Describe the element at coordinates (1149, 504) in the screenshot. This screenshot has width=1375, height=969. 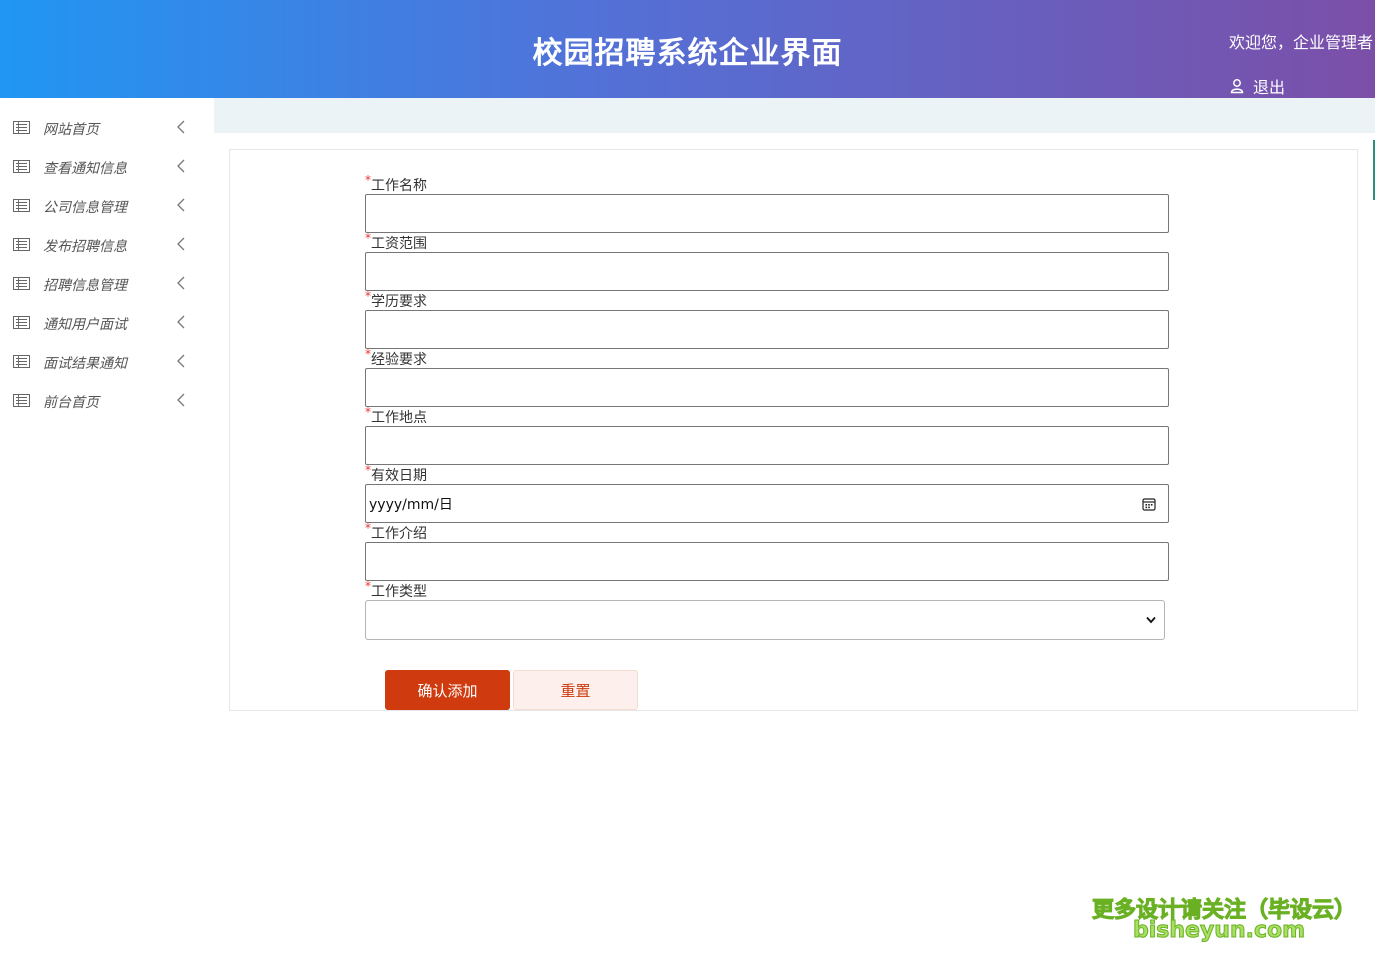
I see `calendar-icon` at that location.